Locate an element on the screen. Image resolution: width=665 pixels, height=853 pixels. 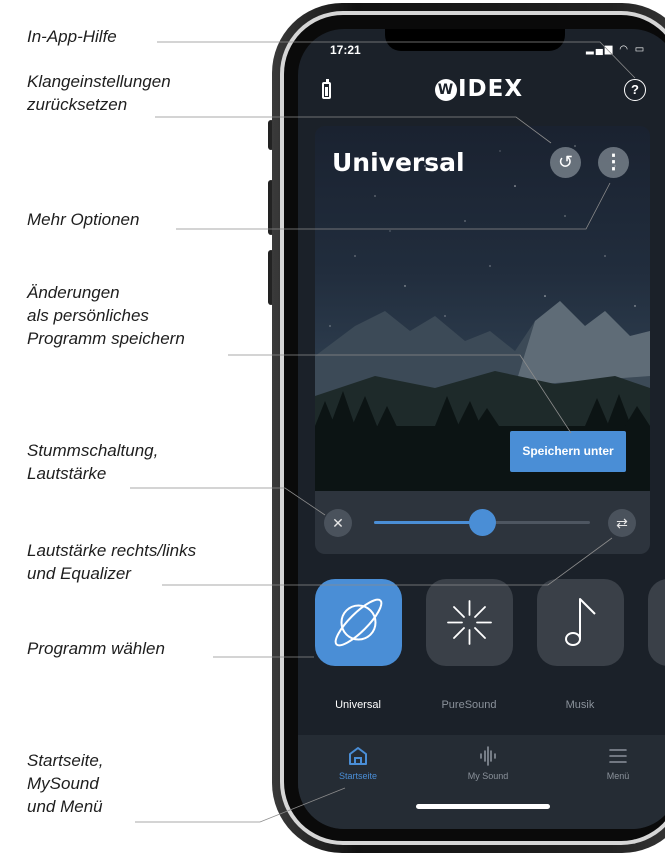
tab-menue: Menü is located at coordinates (616, 765).